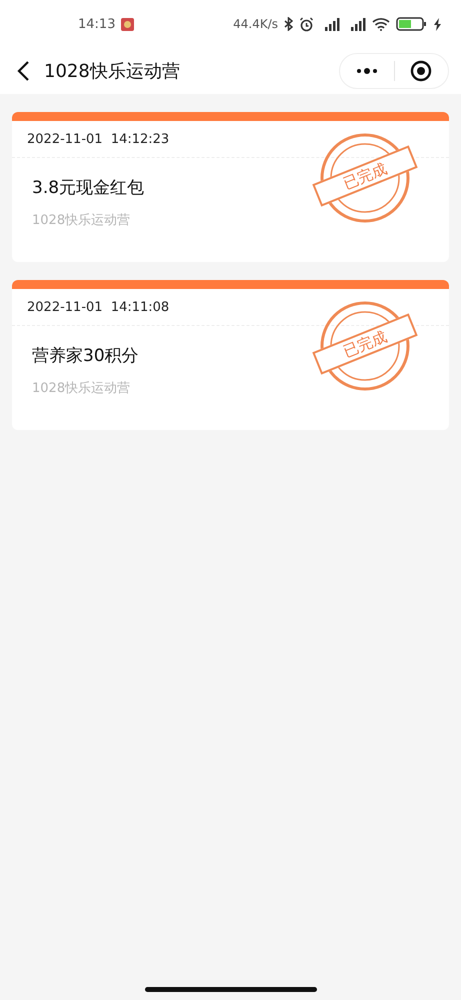  I want to click on record-card: 2022-11-01 14:12:23 3.8元现金红包 1028快乐运动营 已完成, so click(230, 187).